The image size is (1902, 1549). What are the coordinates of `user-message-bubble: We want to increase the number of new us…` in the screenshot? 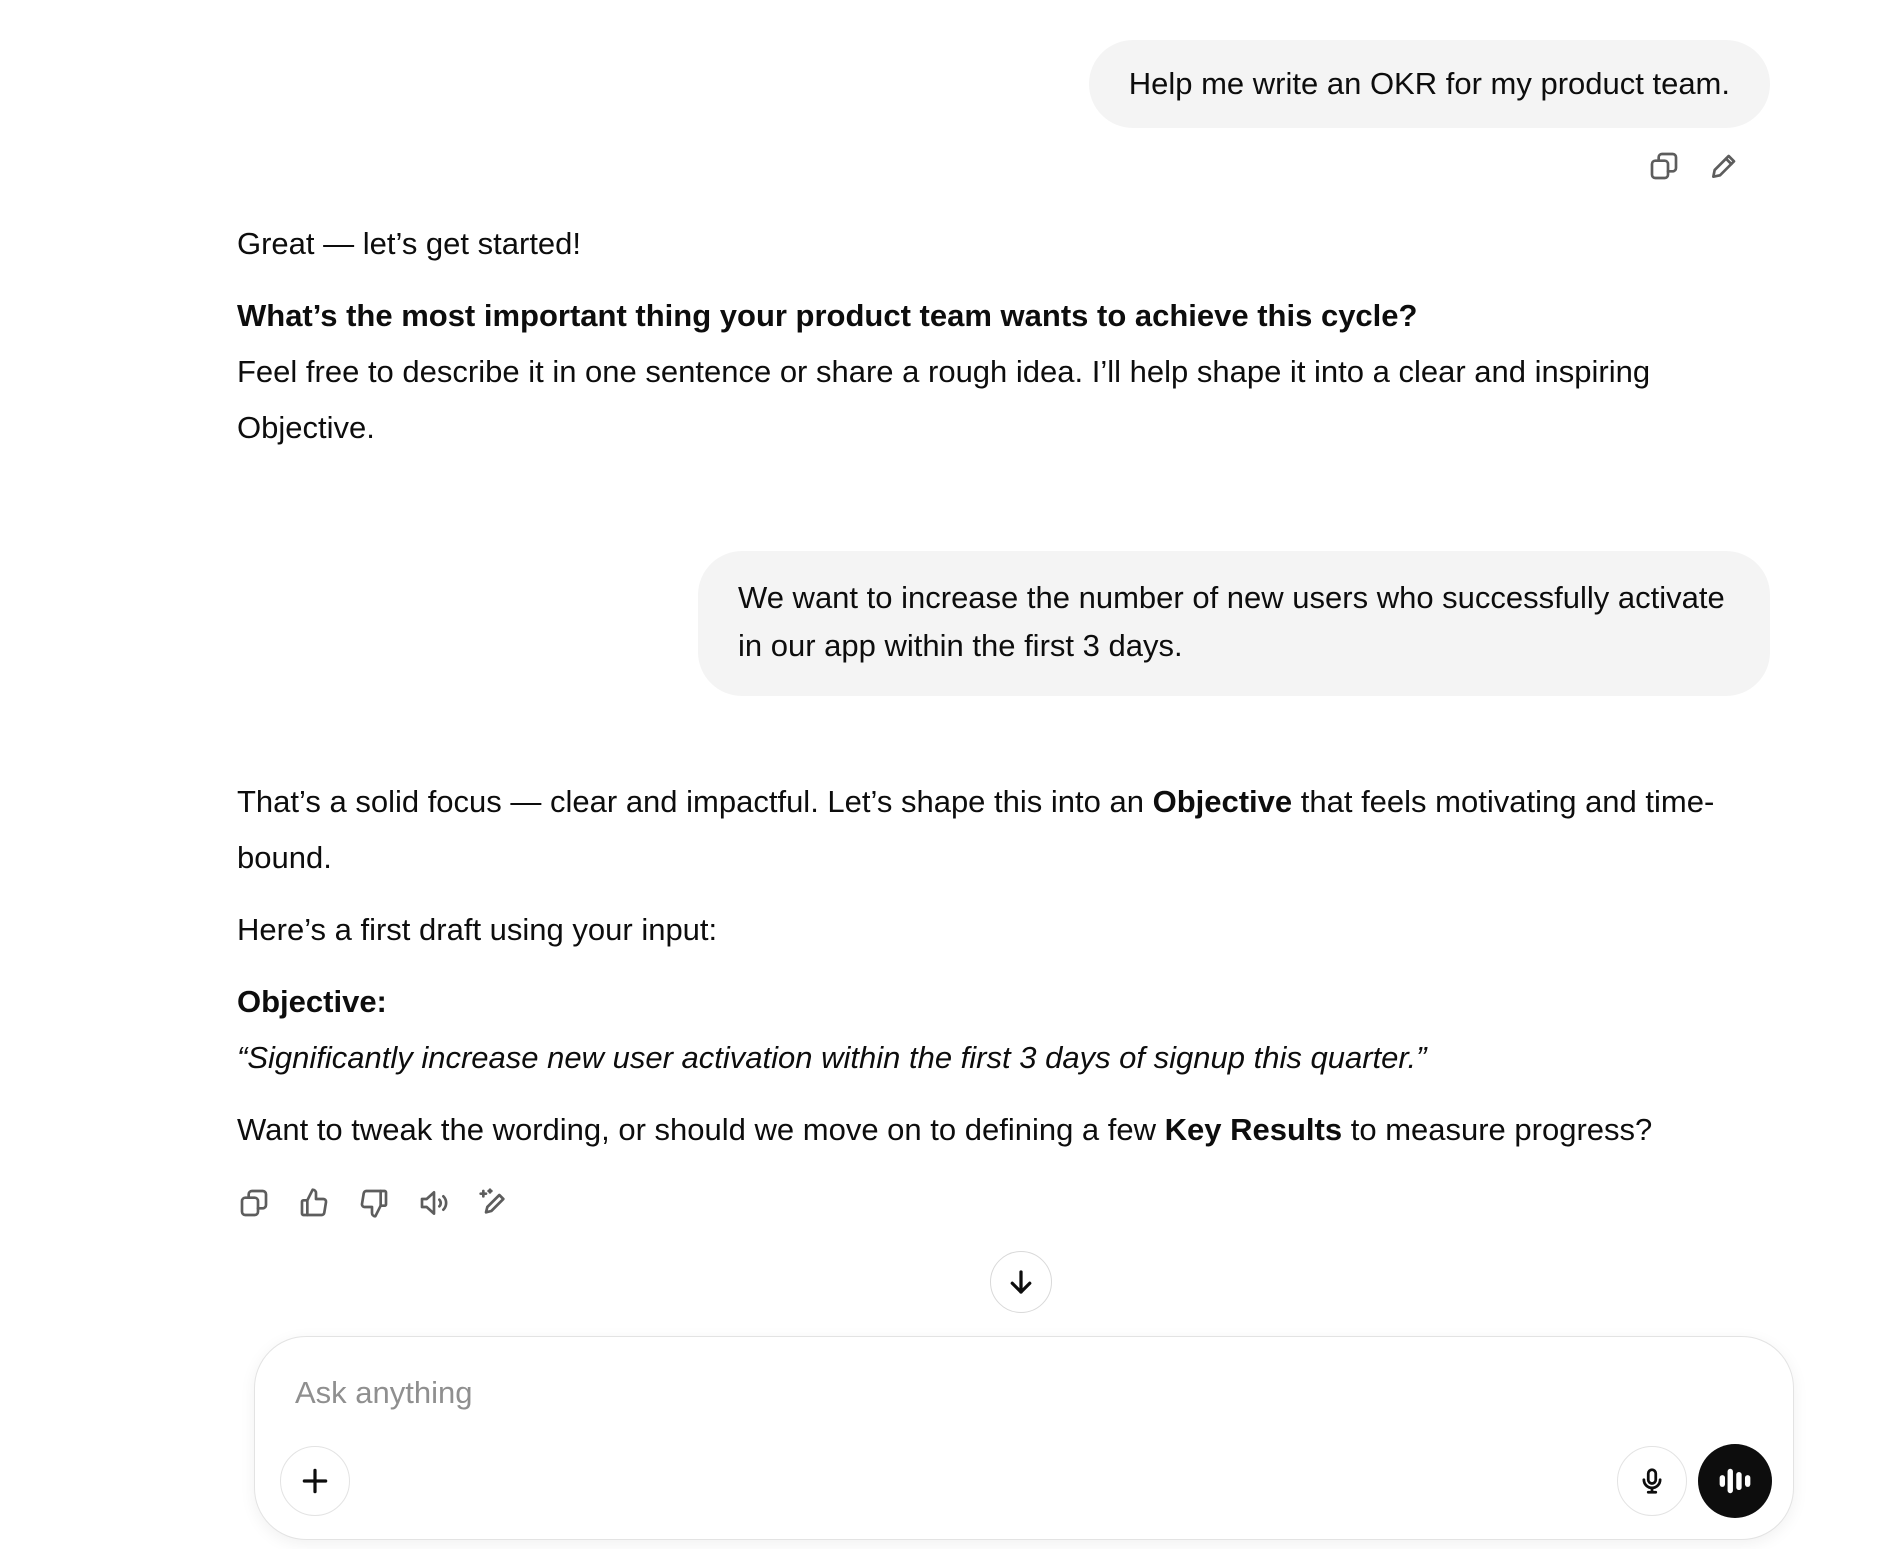 It's located at (1234, 623).